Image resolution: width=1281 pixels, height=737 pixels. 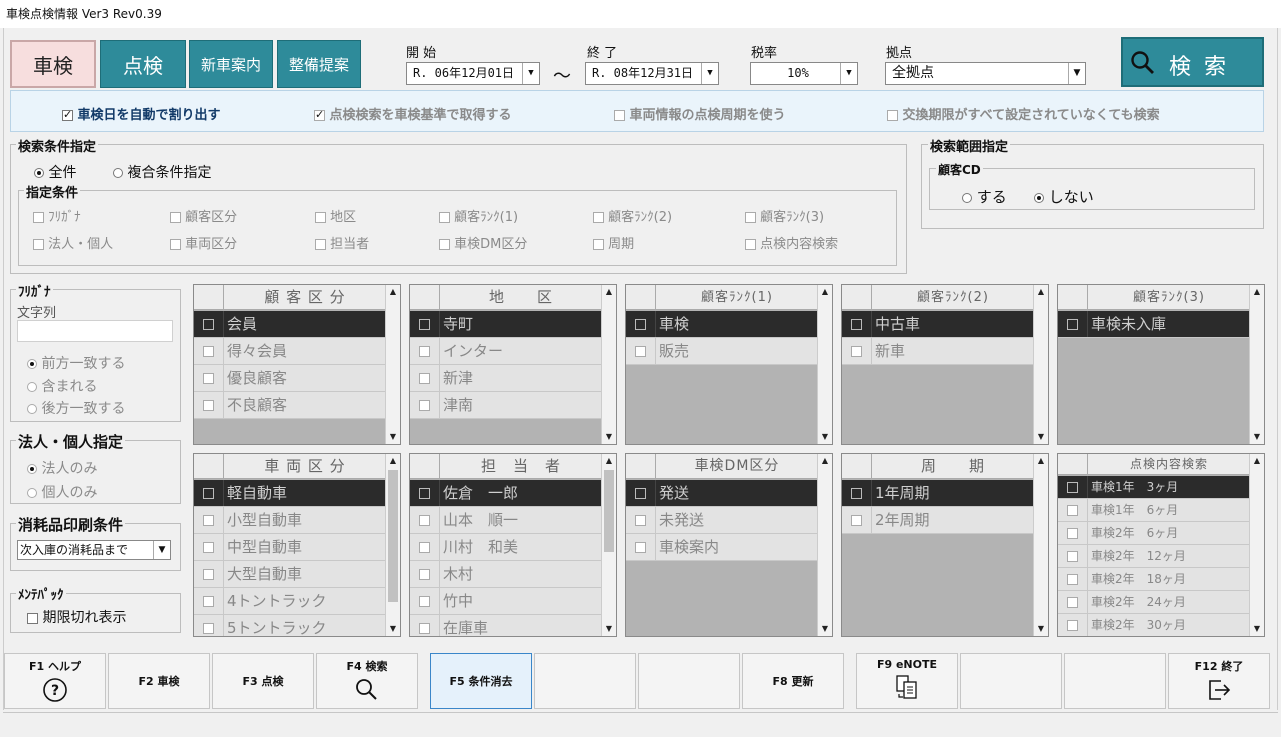 What do you see at coordinates (689, 681) in the screenshot?
I see `f7-empty-button` at bounding box center [689, 681].